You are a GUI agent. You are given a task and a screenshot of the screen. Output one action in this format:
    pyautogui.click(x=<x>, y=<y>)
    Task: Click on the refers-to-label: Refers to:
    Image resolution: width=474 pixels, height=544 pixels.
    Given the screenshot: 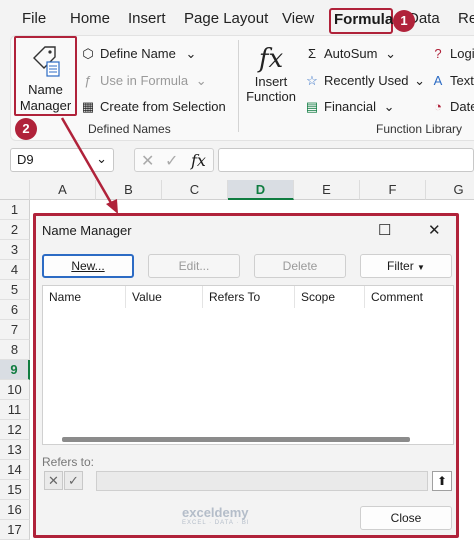 What is the action you would take?
    pyautogui.click(x=68, y=462)
    